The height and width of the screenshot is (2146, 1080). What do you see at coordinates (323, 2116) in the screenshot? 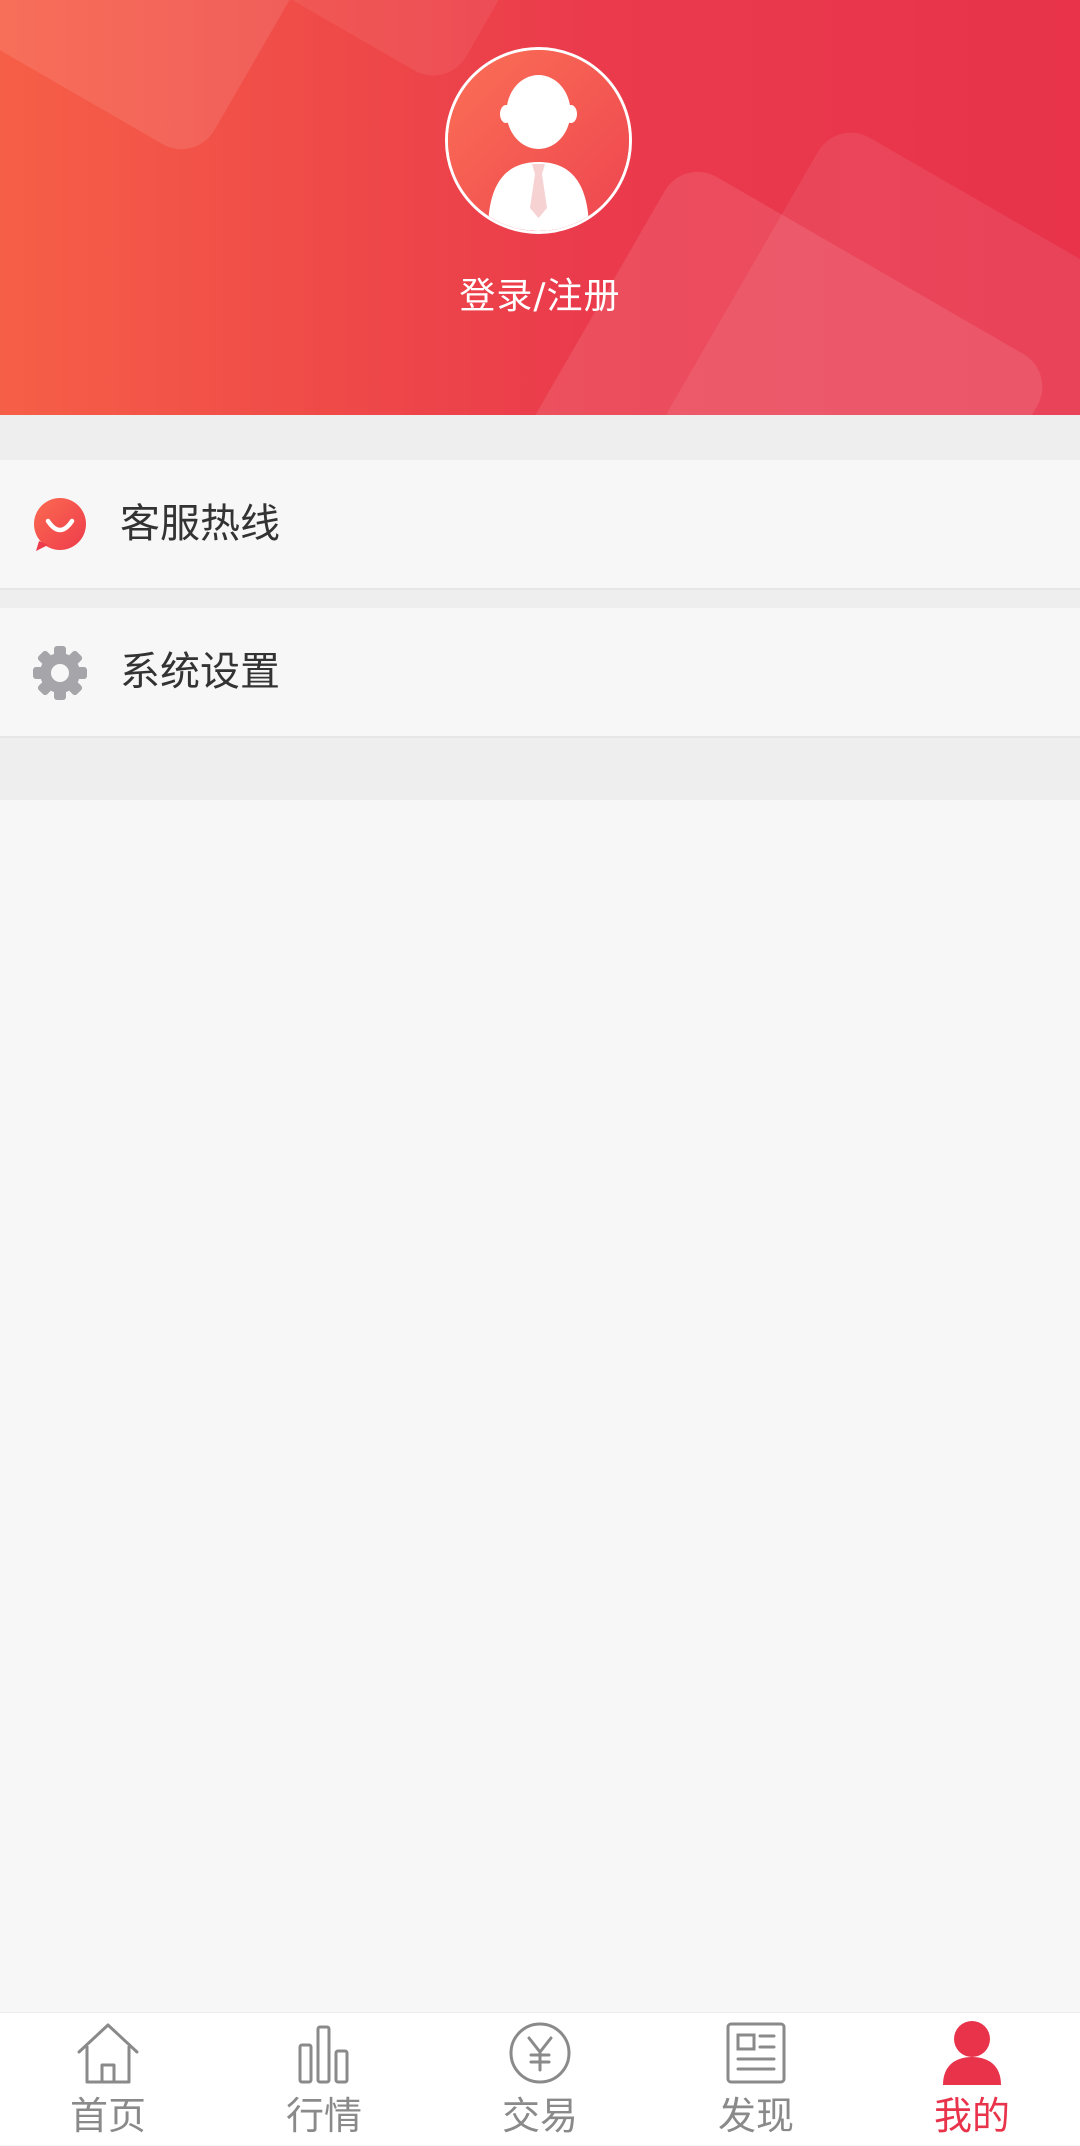
I see `tab-label: 行情` at bounding box center [323, 2116].